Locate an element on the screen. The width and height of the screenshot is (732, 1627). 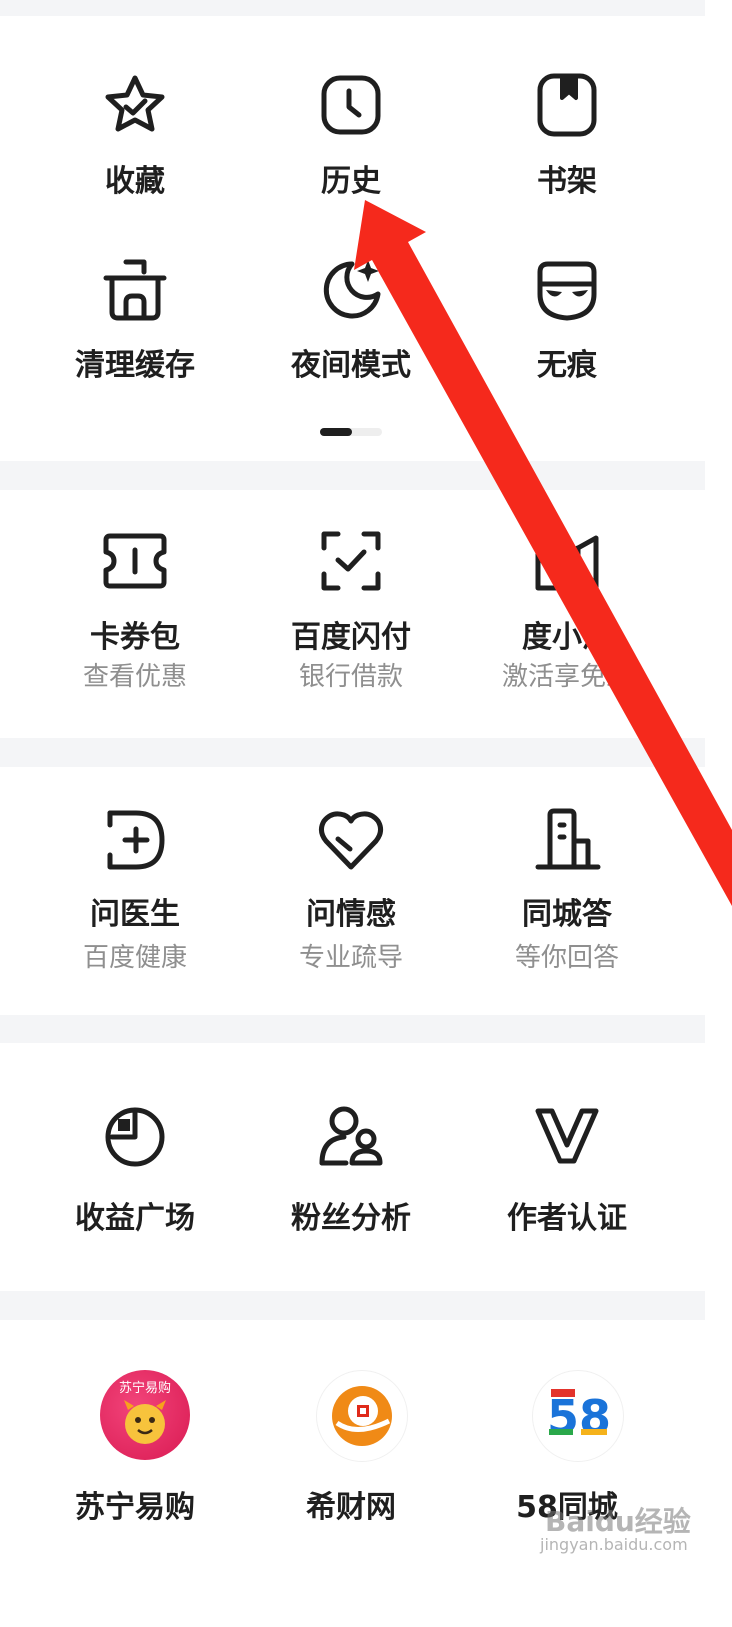
fans-analysis-label: 粉丝分析 is located at coordinates (351, 1218).